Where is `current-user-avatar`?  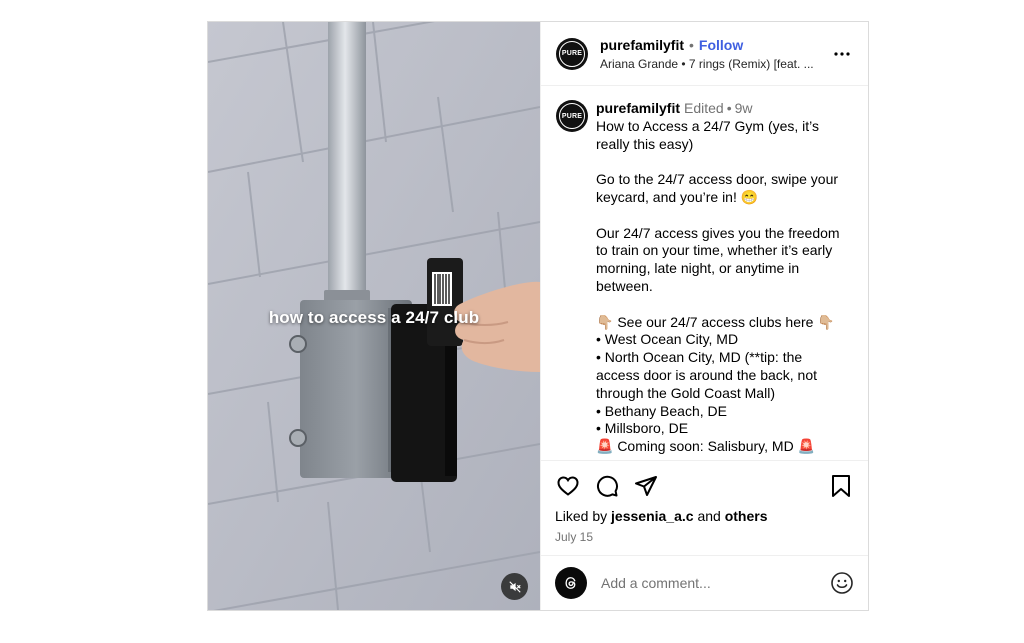
current-user-avatar is located at coordinates (571, 583).